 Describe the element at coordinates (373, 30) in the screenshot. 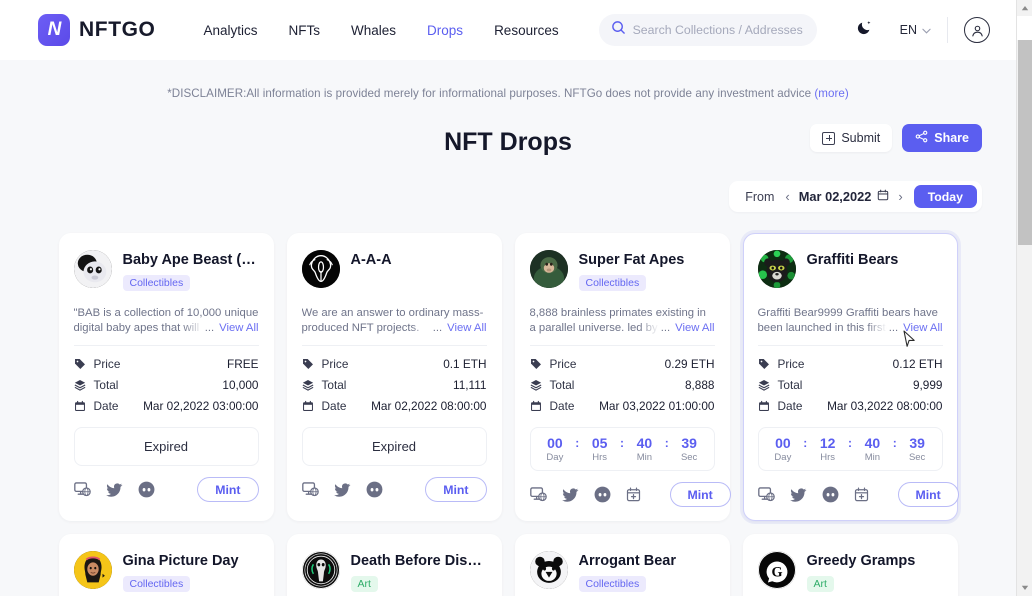

I see `nav-item-whales: Whales` at that location.